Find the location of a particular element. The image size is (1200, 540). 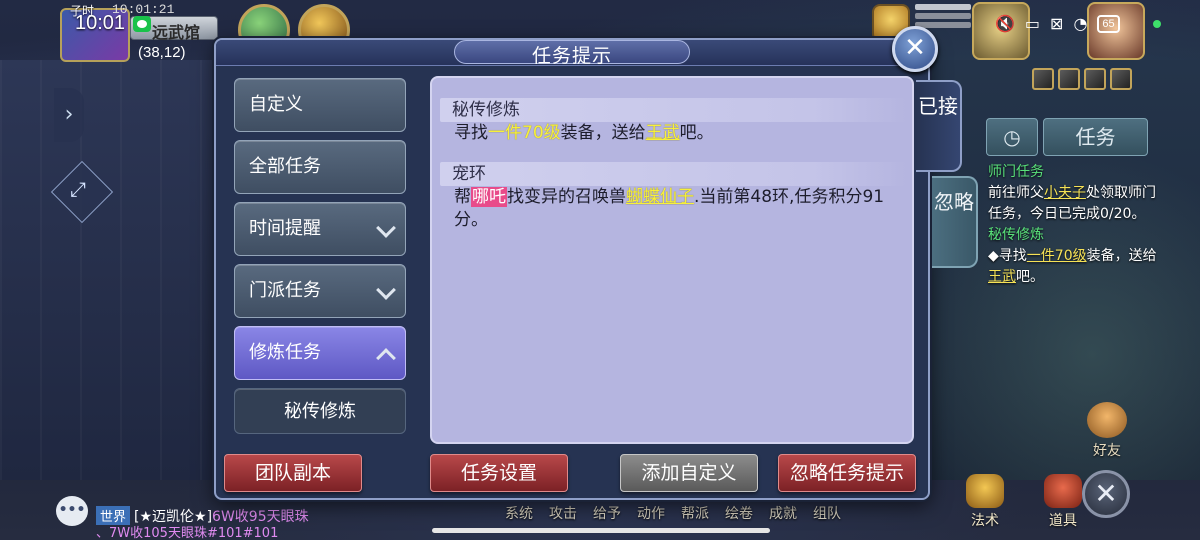

team-dungeon-button: 团队副本 is located at coordinates (293, 473).